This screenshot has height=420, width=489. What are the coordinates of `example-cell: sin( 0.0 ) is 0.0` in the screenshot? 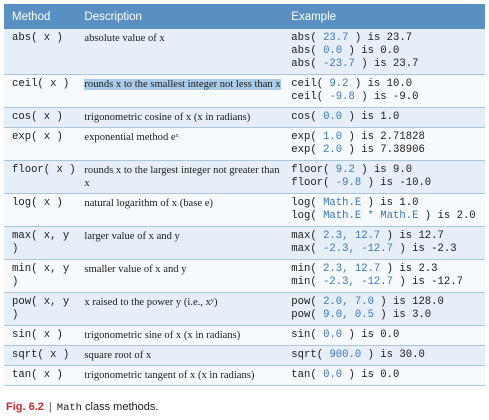 It's located at (384, 335).